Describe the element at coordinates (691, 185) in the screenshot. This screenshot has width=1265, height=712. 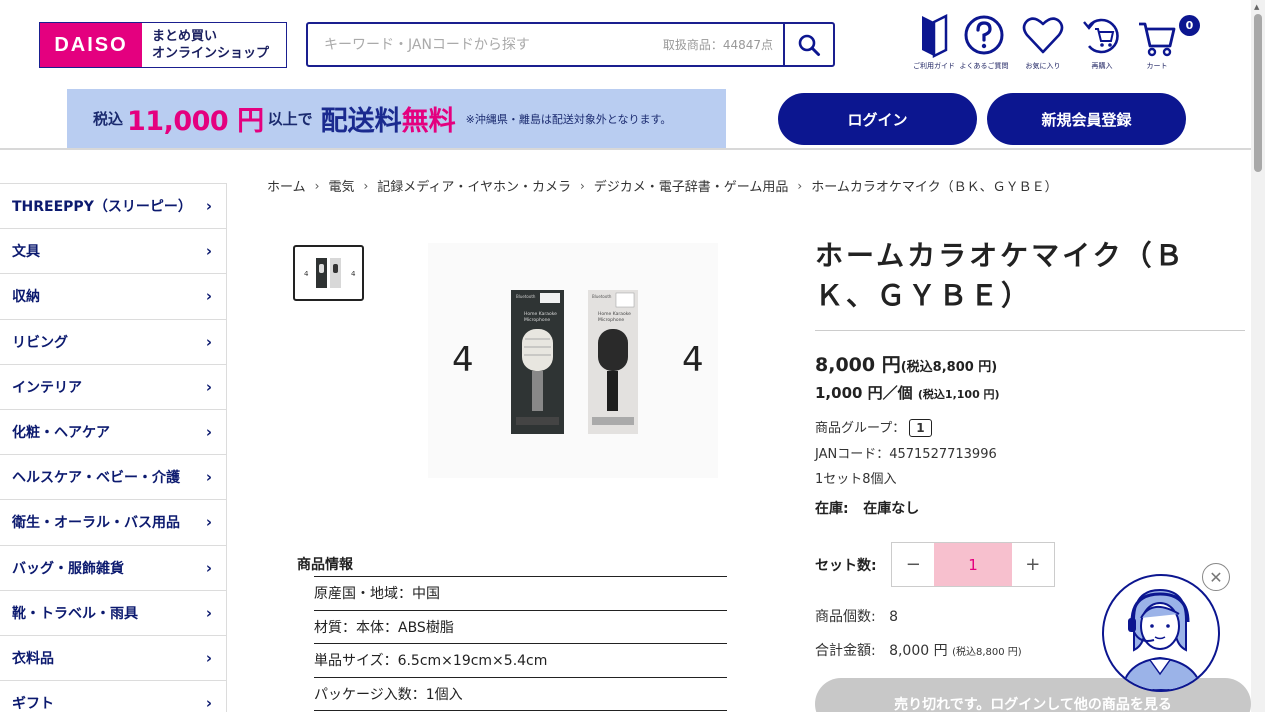
I see `breadcrumb-digicam: デジカメ・電子辞書・ゲーム用品` at that location.